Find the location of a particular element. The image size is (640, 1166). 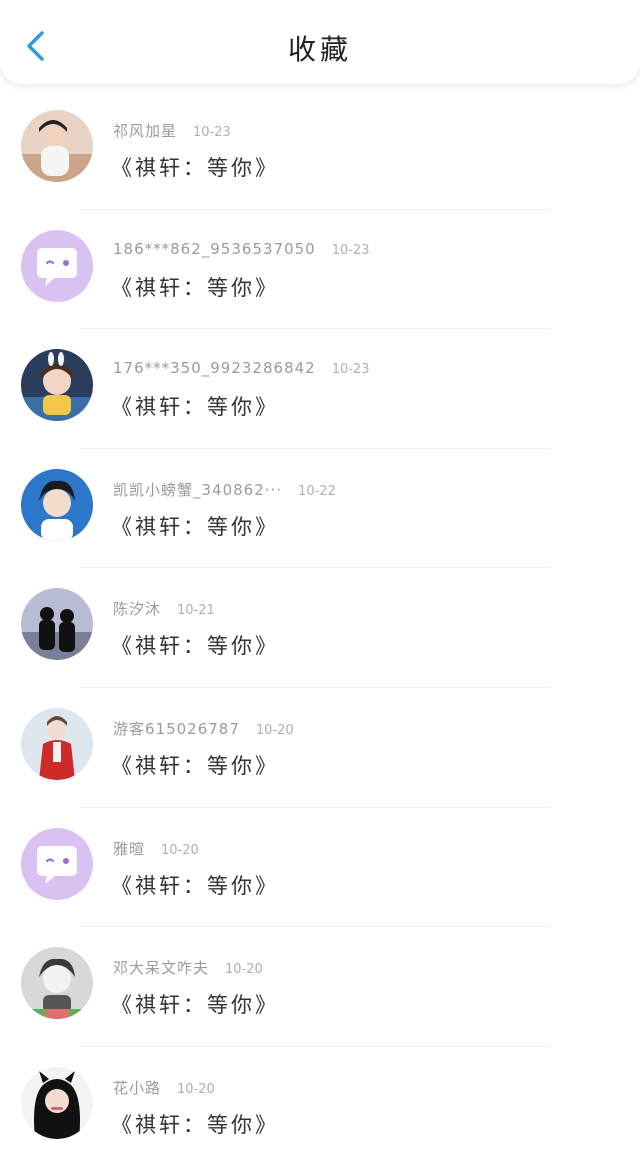

timestamp: 10-21 is located at coordinates (196, 611).